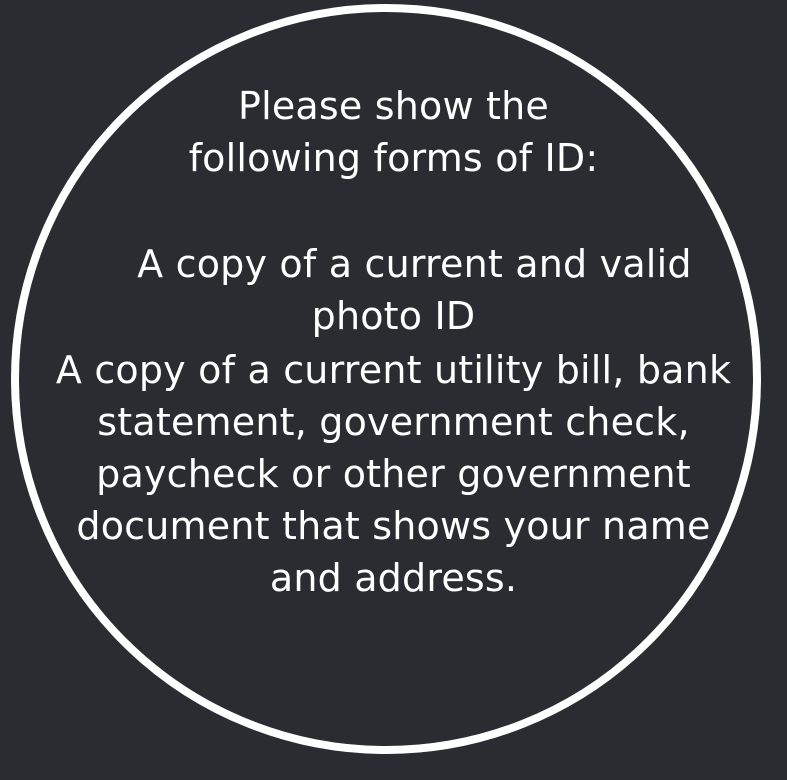  Describe the element at coordinates (393, 158) in the screenshot. I see `heading-line-2: following forms of ID:` at that location.